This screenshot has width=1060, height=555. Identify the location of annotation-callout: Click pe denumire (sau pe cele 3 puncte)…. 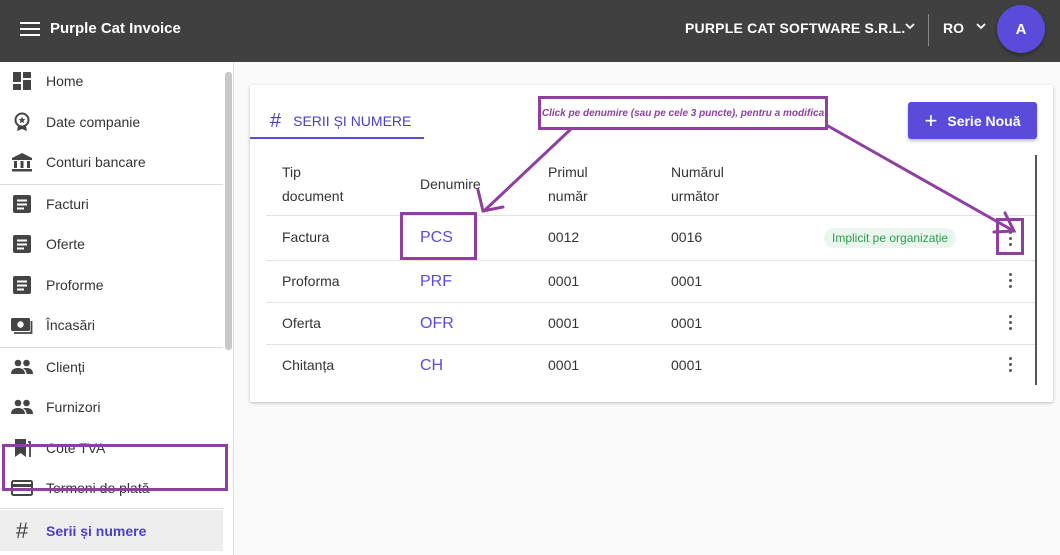
(683, 113).